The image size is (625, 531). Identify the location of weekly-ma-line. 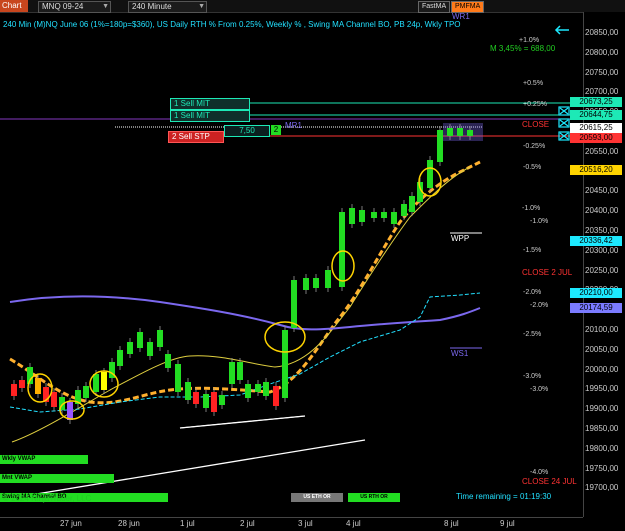
(245, 313).